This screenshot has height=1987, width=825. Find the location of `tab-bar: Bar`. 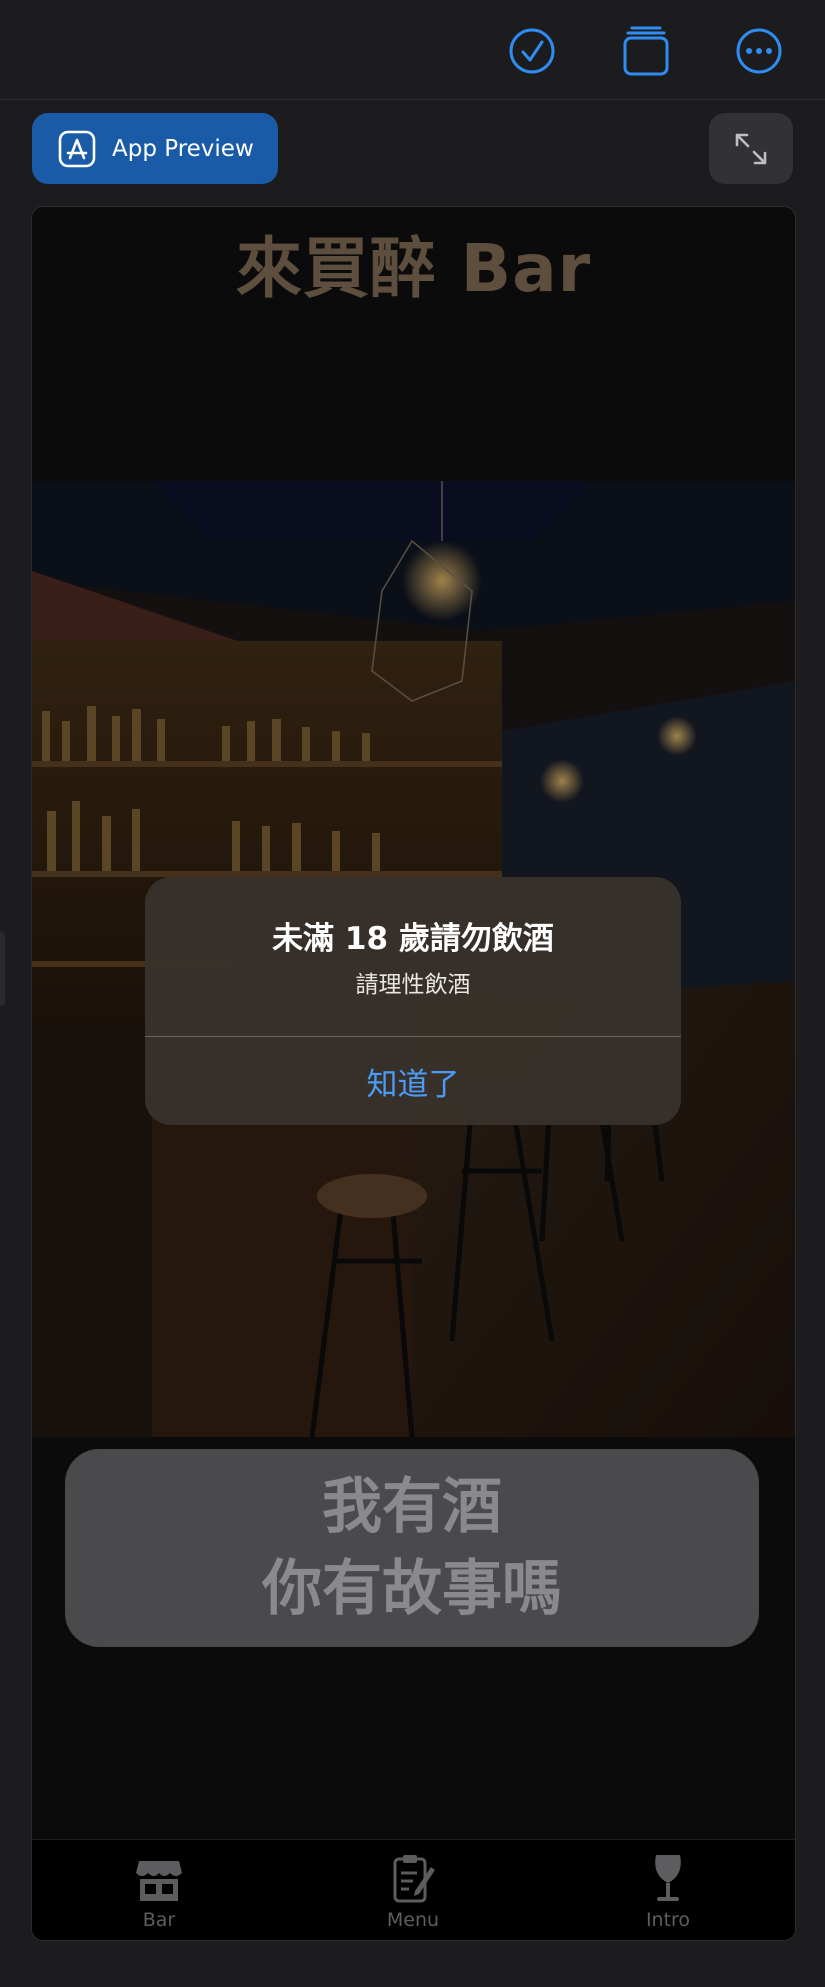

tab-bar: Bar is located at coordinates (159, 1890).